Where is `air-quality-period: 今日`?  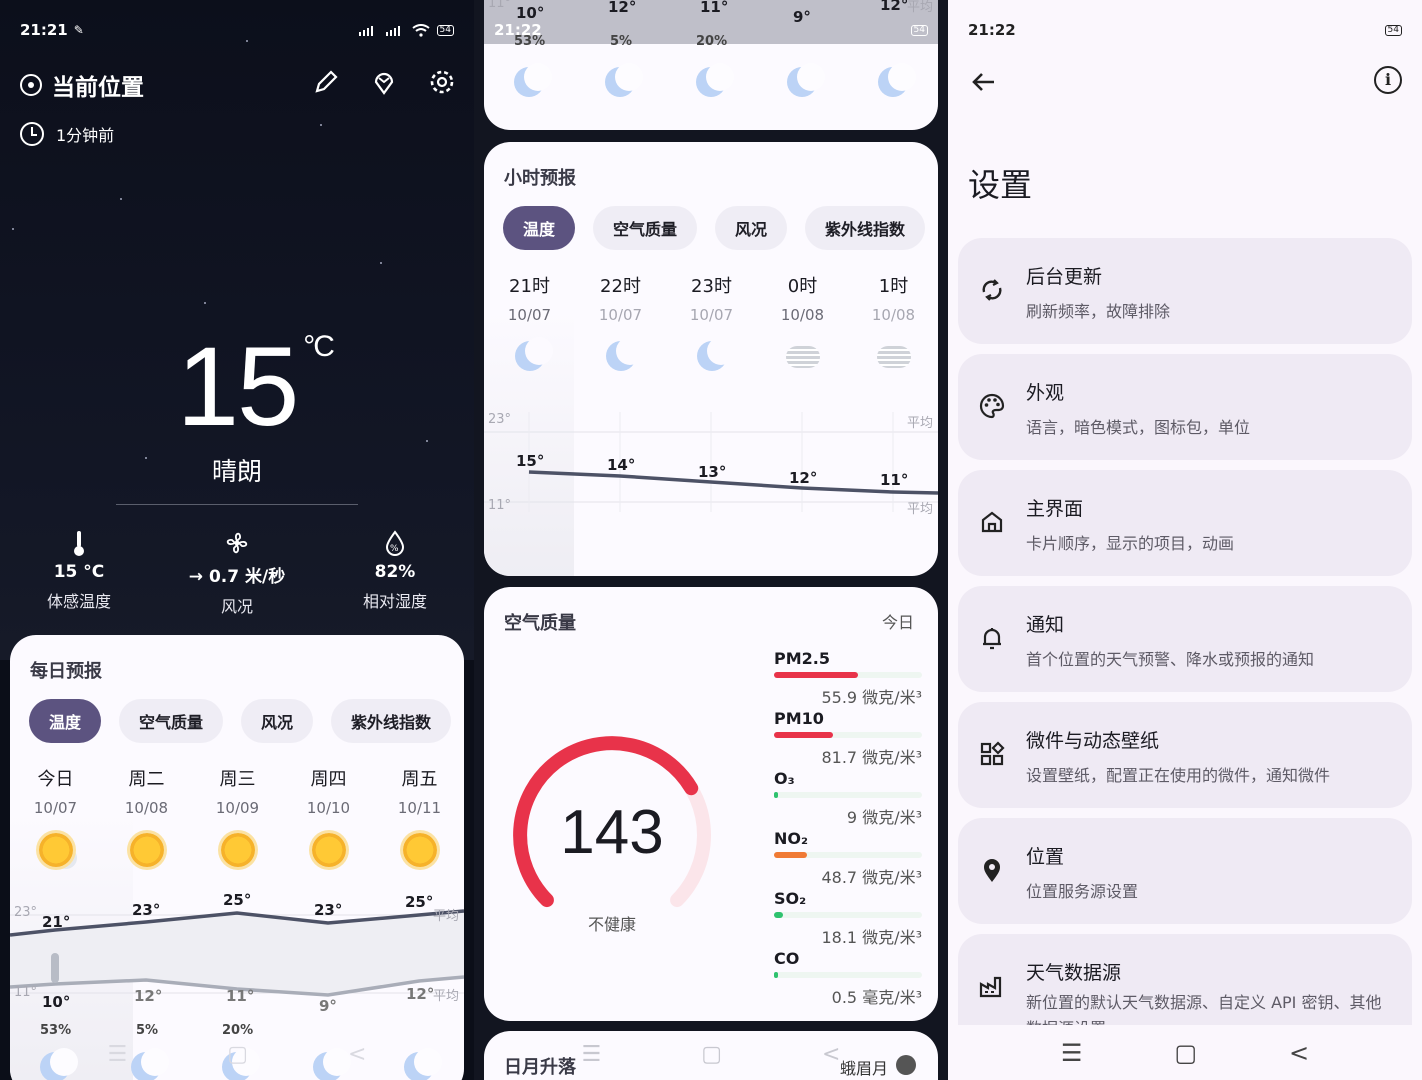
air-quality-period: 今日 is located at coordinates (897, 622).